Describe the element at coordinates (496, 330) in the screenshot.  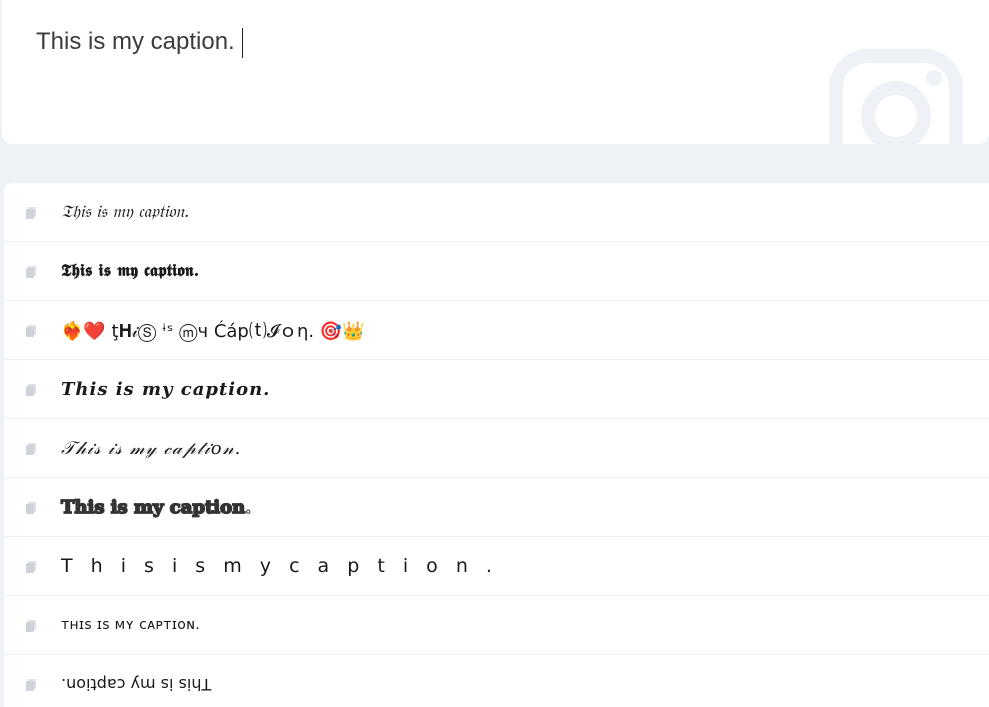
I see `result-row: ❤️‍🔥❤️ ţ𝐇𝒾Ⓢ ᶤˢ ⓜч Ćáp⒯𝓘ｏη. 🎯👑` at that location.